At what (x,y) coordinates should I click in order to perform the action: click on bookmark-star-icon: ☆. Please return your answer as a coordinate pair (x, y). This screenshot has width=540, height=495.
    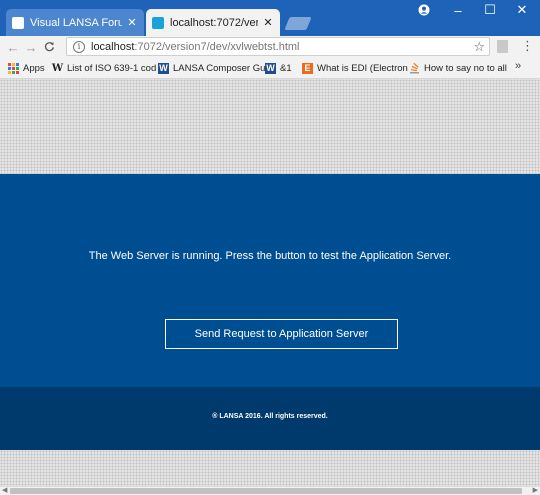
    Looking at the image, I should click on (479, 47).